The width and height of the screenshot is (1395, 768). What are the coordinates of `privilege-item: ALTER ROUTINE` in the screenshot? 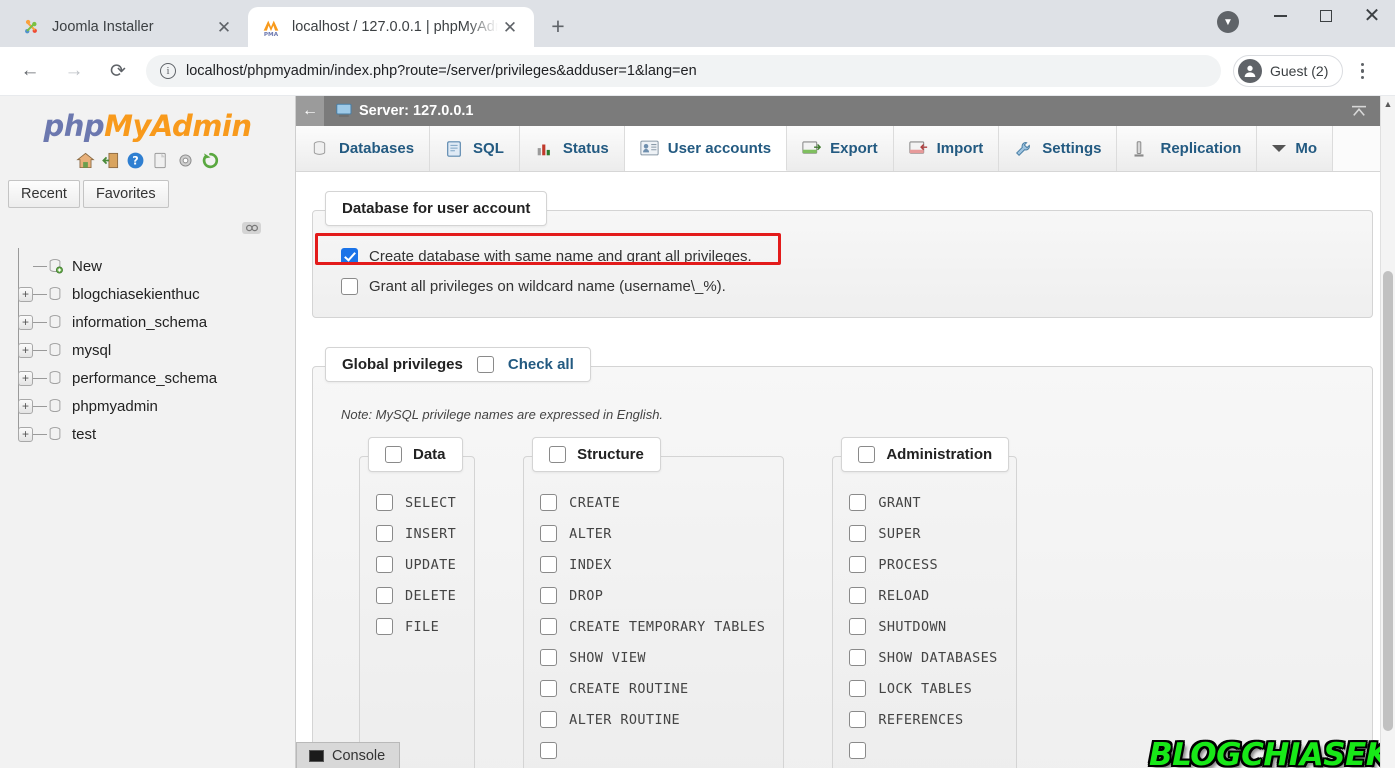 It's located at (652, 719).